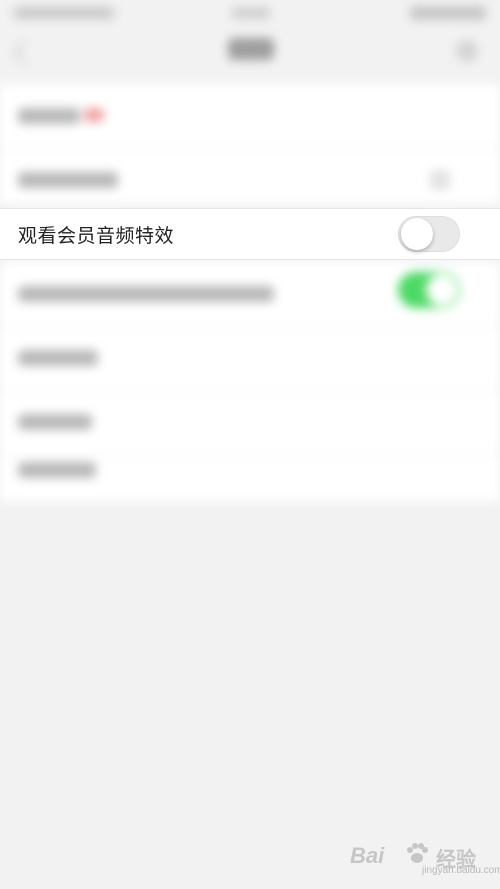  Describe the element at coordinates (417, 234) in the screenshot. I see `toggle-knob` at that location.